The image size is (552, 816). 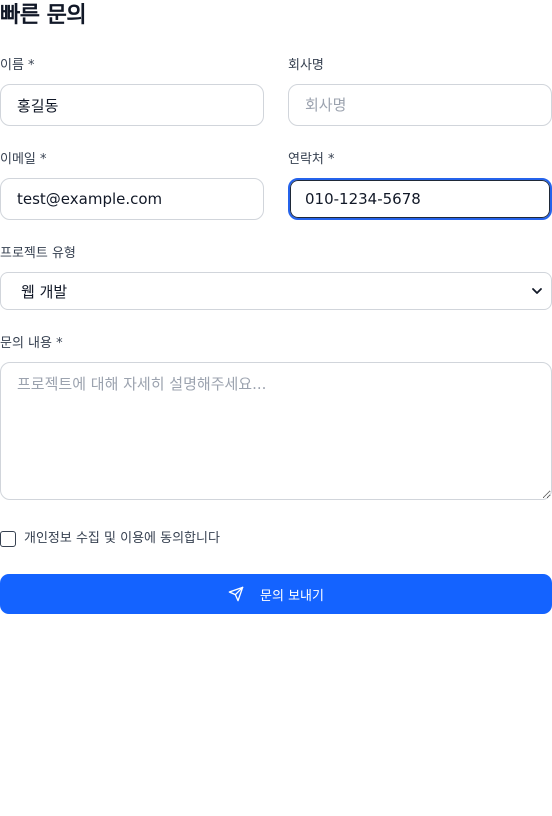 I want to click on phone-label: 연락처 *, so click(x=311, y=159).